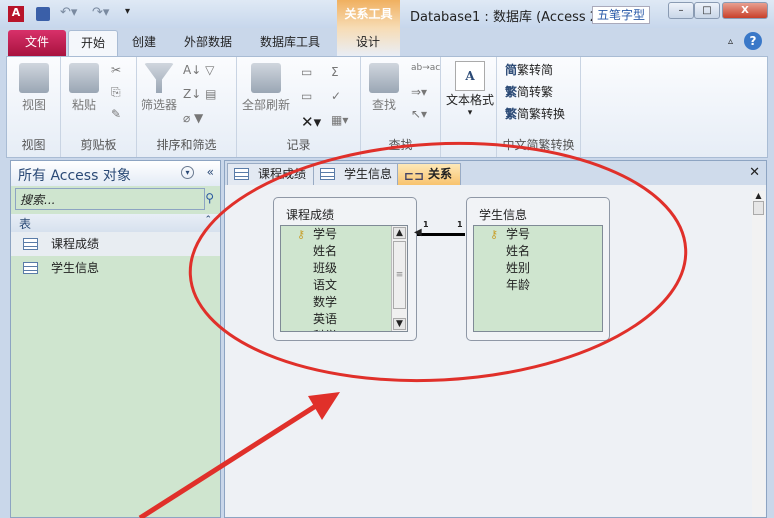 This screenshot has width=774, height=518. I want to click on annotation-arrow, so click(231, 458).